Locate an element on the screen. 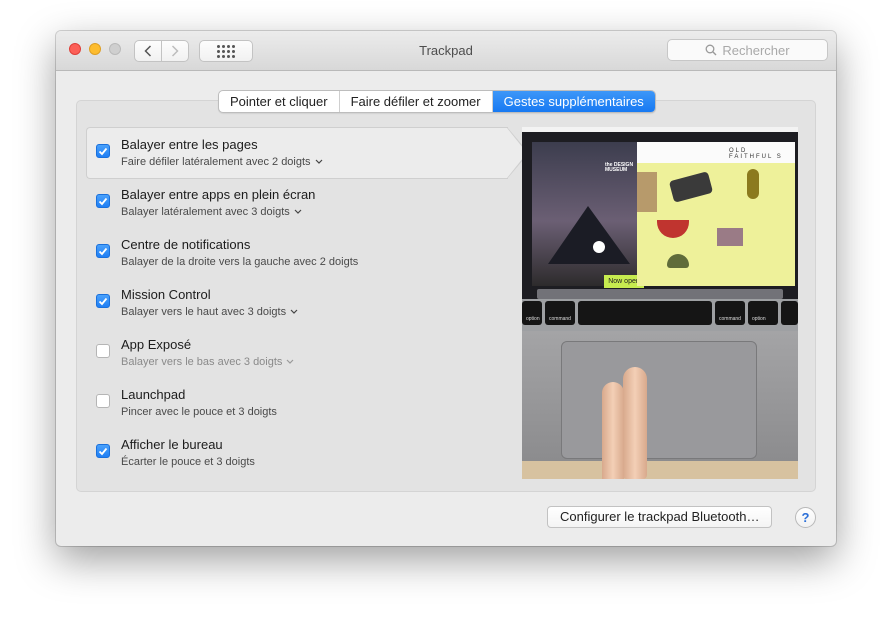 Image resolution: width=892 pixels, height=627 pixels. preview-palm-rest is located at coordinates (660, 396).